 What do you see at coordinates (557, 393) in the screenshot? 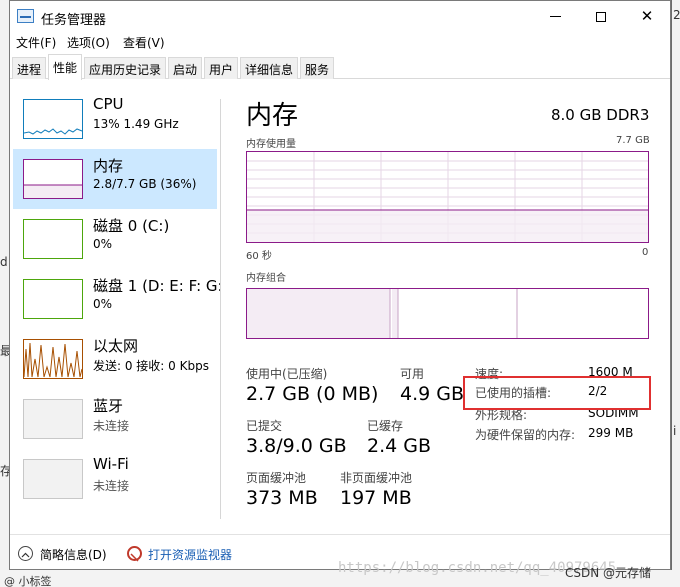
I see `annotation-highlight-box` at bounding box center [557, 393].